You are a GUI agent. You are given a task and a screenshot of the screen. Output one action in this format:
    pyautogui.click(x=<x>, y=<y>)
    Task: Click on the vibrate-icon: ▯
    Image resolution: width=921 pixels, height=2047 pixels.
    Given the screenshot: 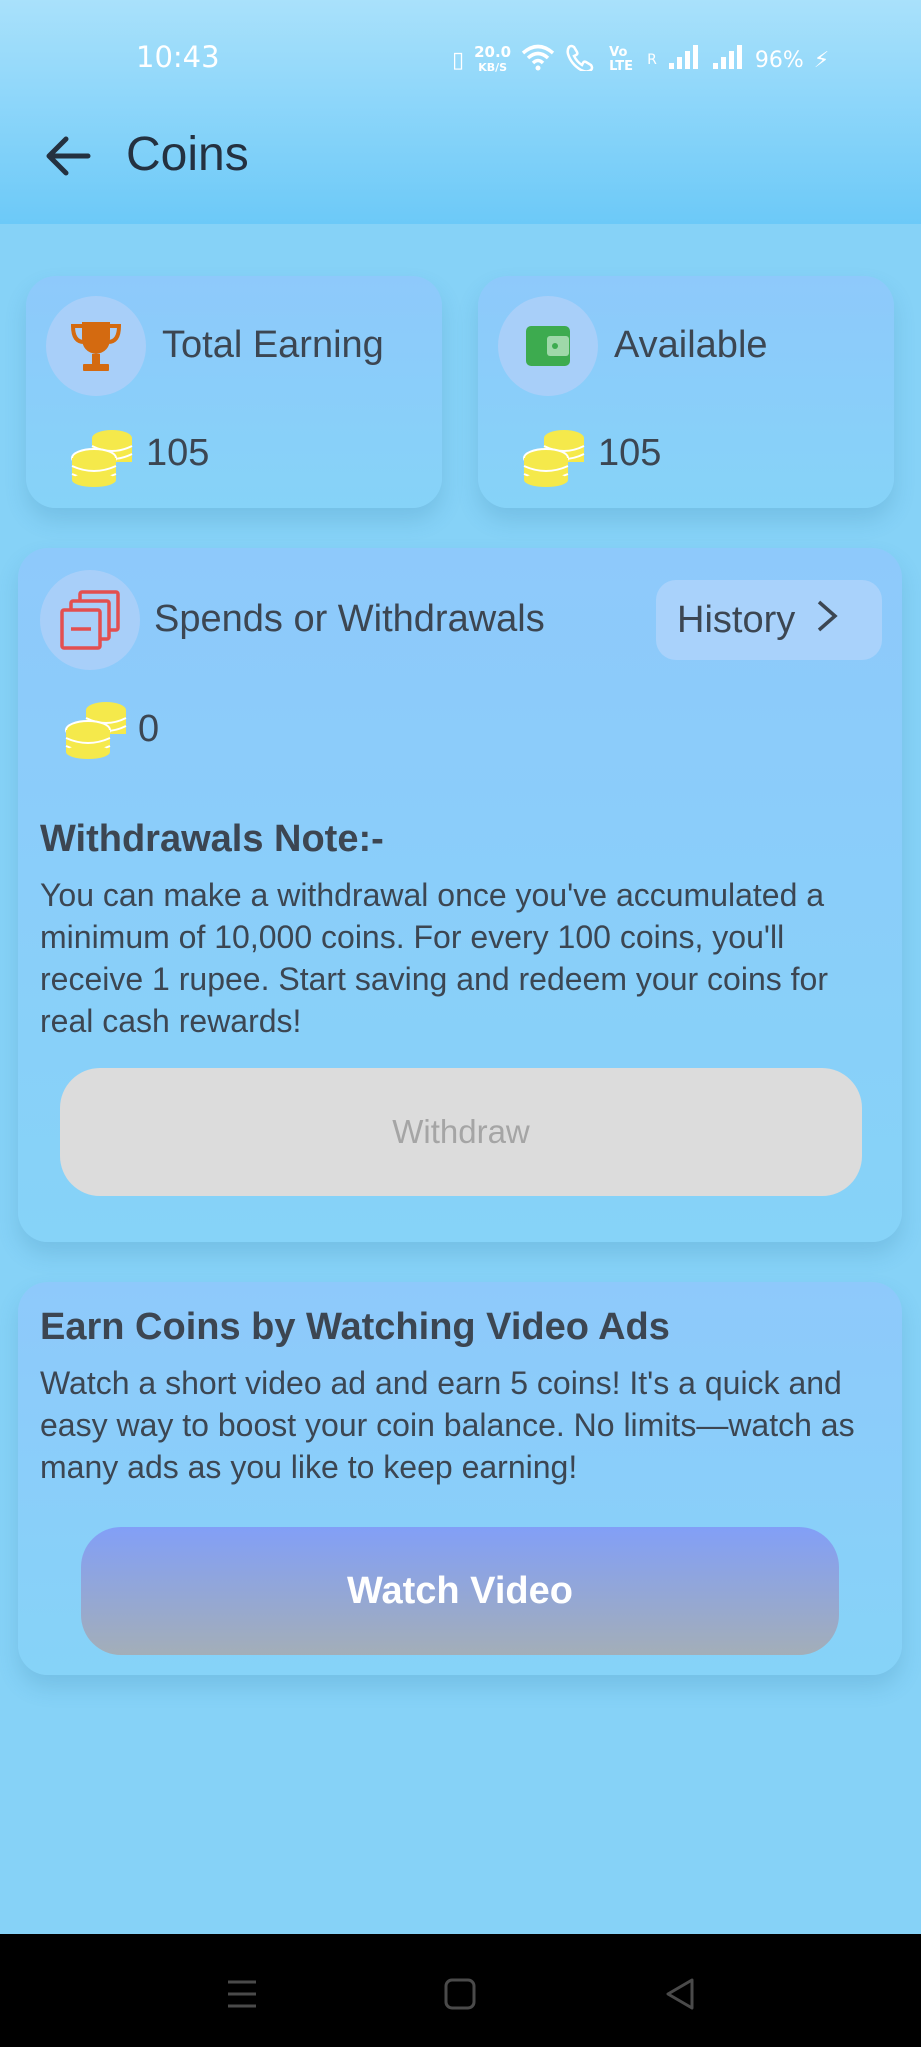 What is the action you would take?
    pyautogui.click(x=458, y=60)
    